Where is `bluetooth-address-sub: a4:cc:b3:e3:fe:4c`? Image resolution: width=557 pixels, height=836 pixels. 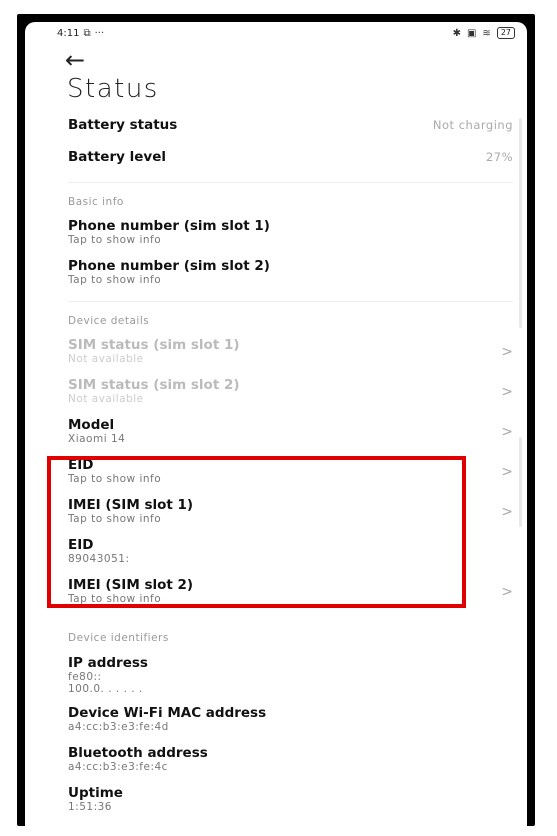 bluetooth-address-sub: a4:cc:b3:e3:fe:4c is located at coordinates (118, 767).